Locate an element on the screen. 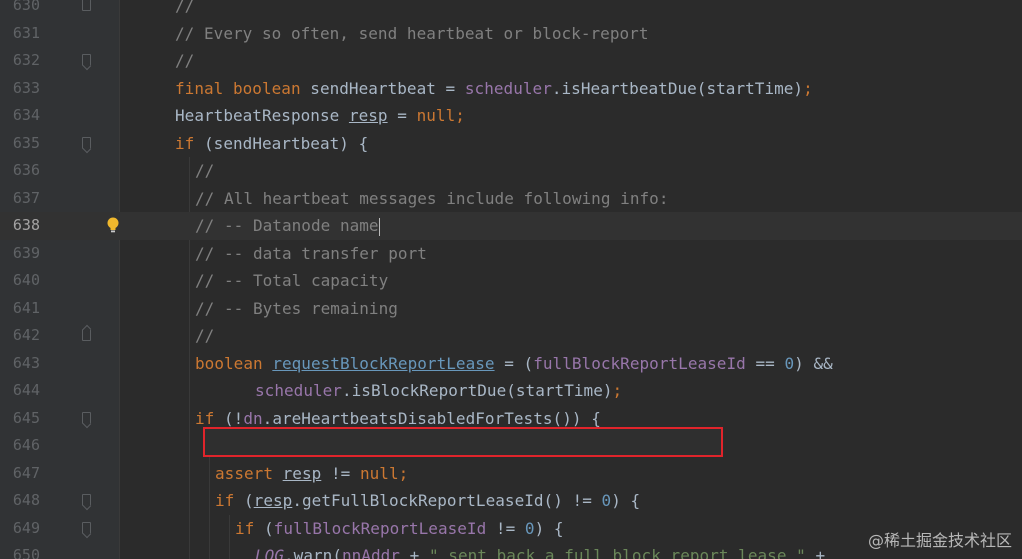 The image size is (1022, 559). code-line: 641 // -- Bytes remaining is located at coordinates (511, 309).